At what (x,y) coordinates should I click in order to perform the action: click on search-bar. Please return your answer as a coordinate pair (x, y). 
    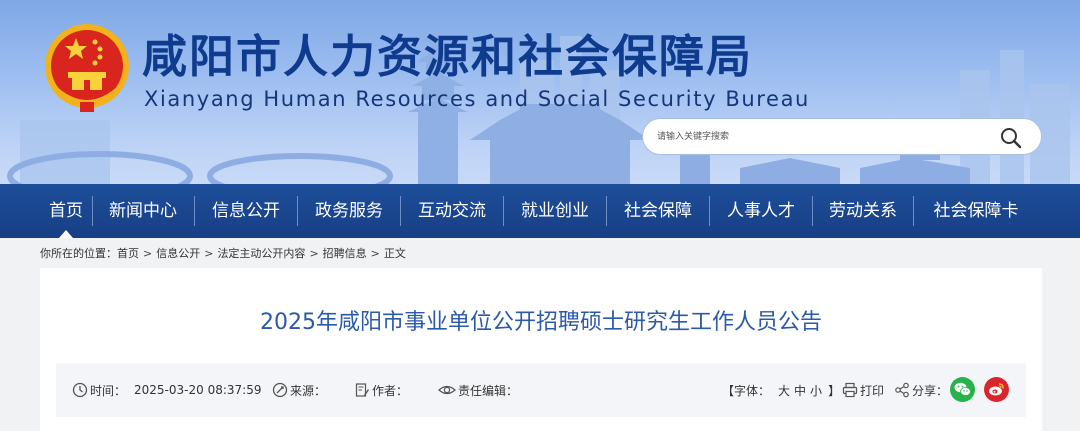
    Looking at the image, I should click on (842, 136).